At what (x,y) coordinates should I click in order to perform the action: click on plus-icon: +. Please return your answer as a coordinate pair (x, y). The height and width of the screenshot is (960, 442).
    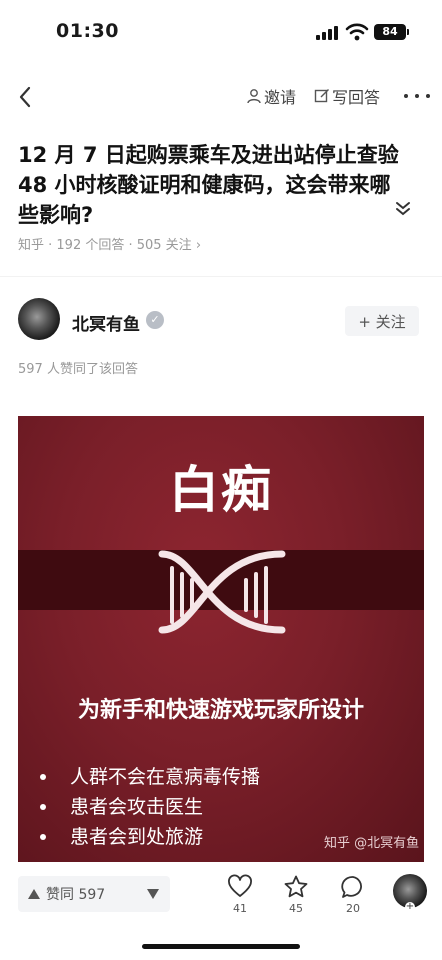
    Looking at the image, I should click on (410, 906).